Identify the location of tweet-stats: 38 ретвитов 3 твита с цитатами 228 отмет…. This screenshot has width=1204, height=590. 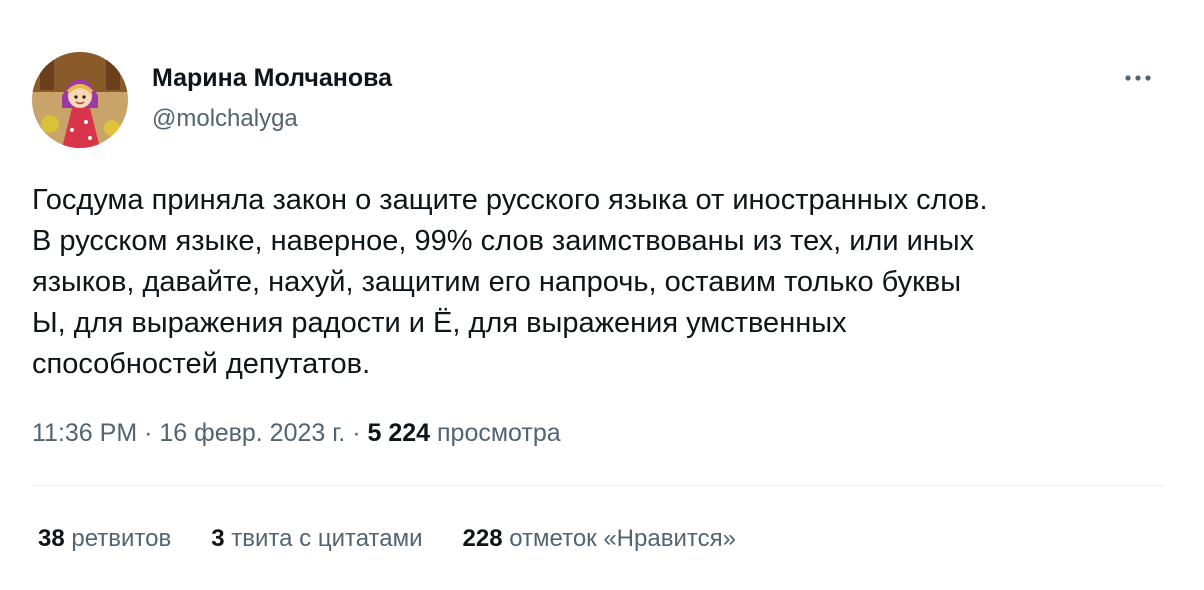
(407, 539).